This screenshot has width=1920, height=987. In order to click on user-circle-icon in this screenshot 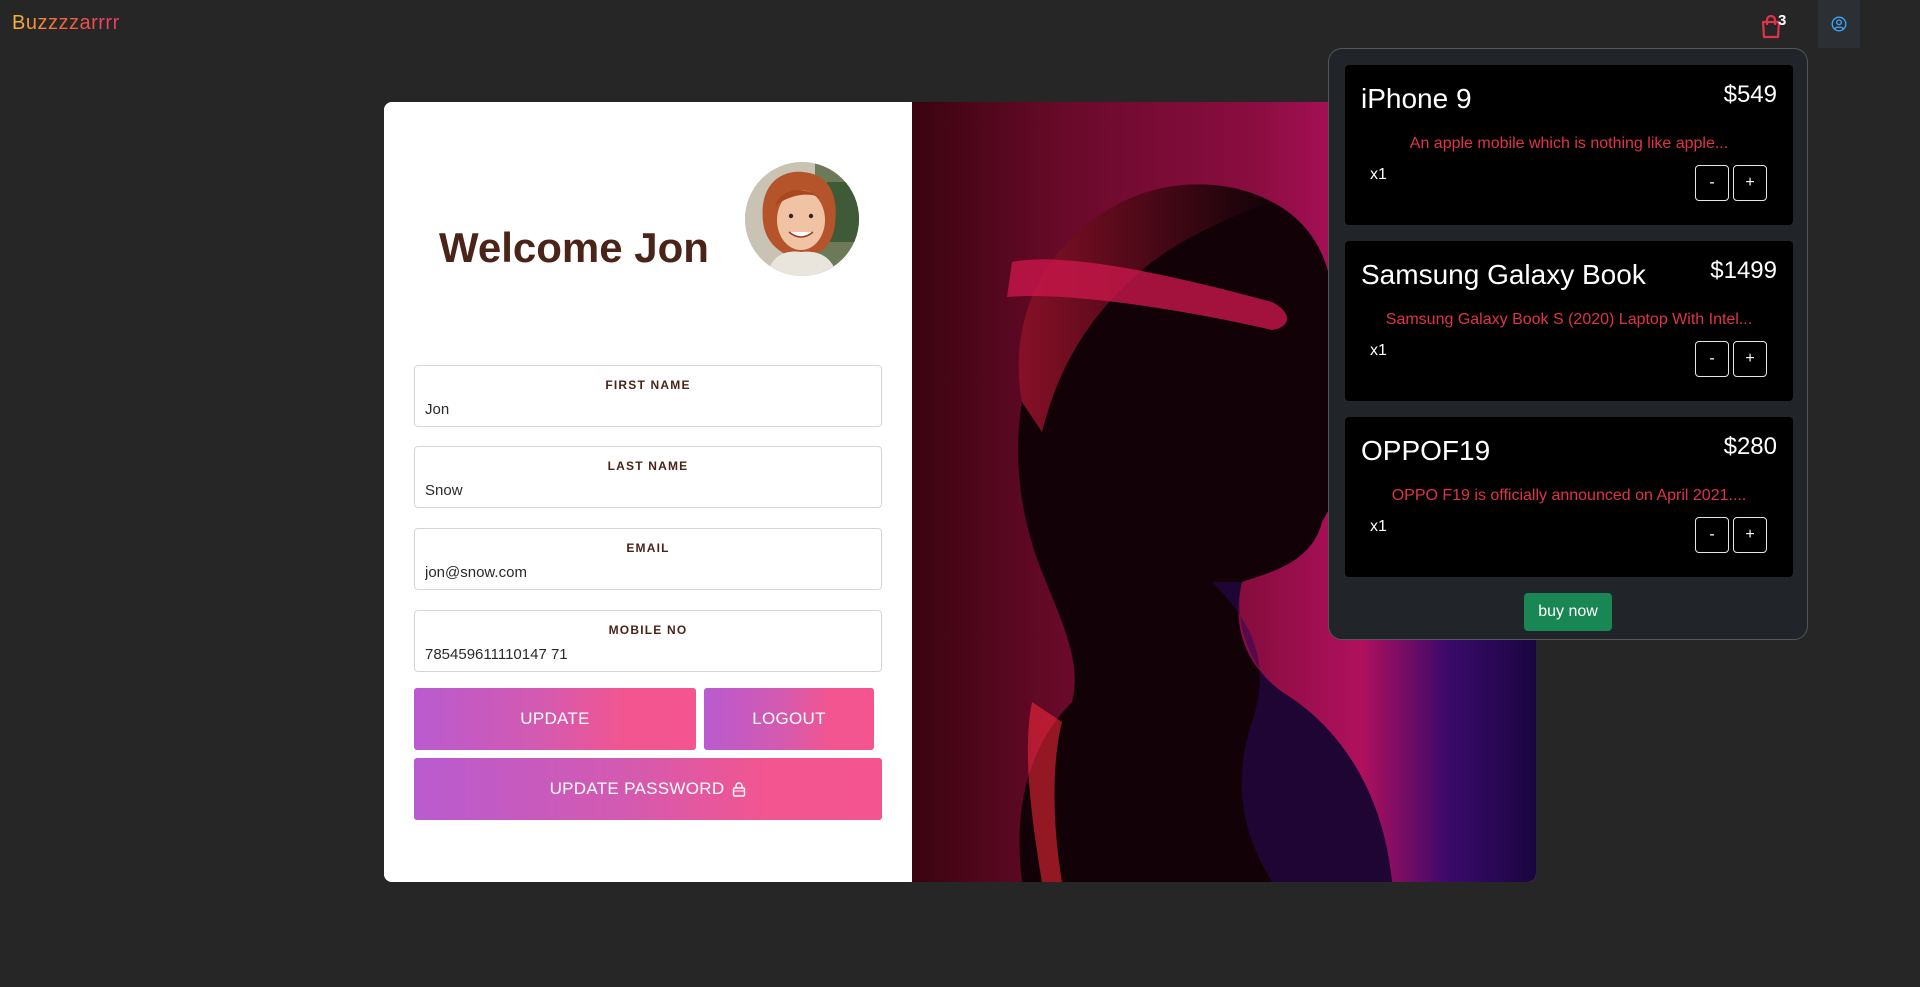, I will do `click(1839, 24)`.